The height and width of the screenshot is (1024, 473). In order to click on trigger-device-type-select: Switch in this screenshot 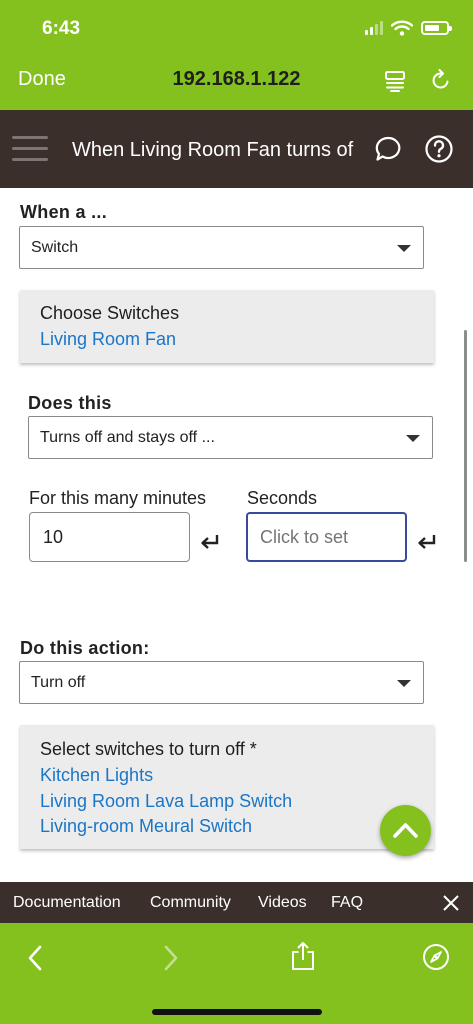, I will do `click(221, 247)`.